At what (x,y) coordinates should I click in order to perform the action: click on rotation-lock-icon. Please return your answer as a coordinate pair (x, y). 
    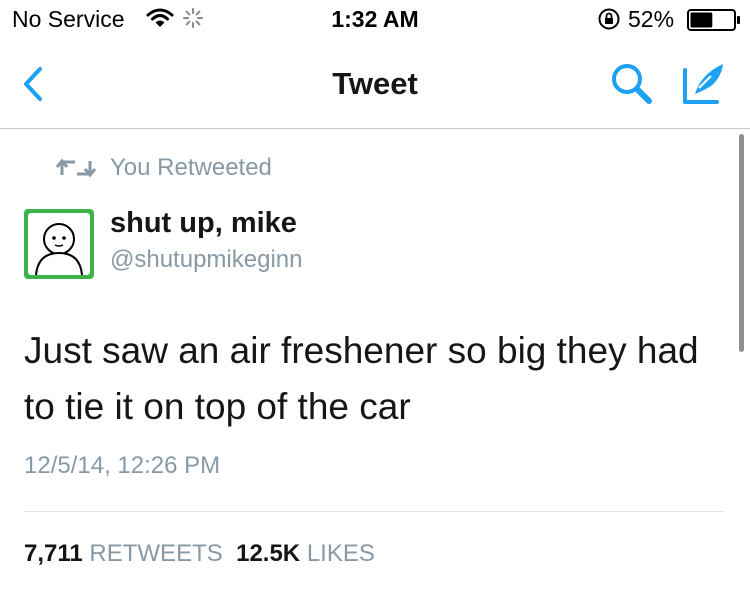
    Looking at the image, I should click on (609, 19).